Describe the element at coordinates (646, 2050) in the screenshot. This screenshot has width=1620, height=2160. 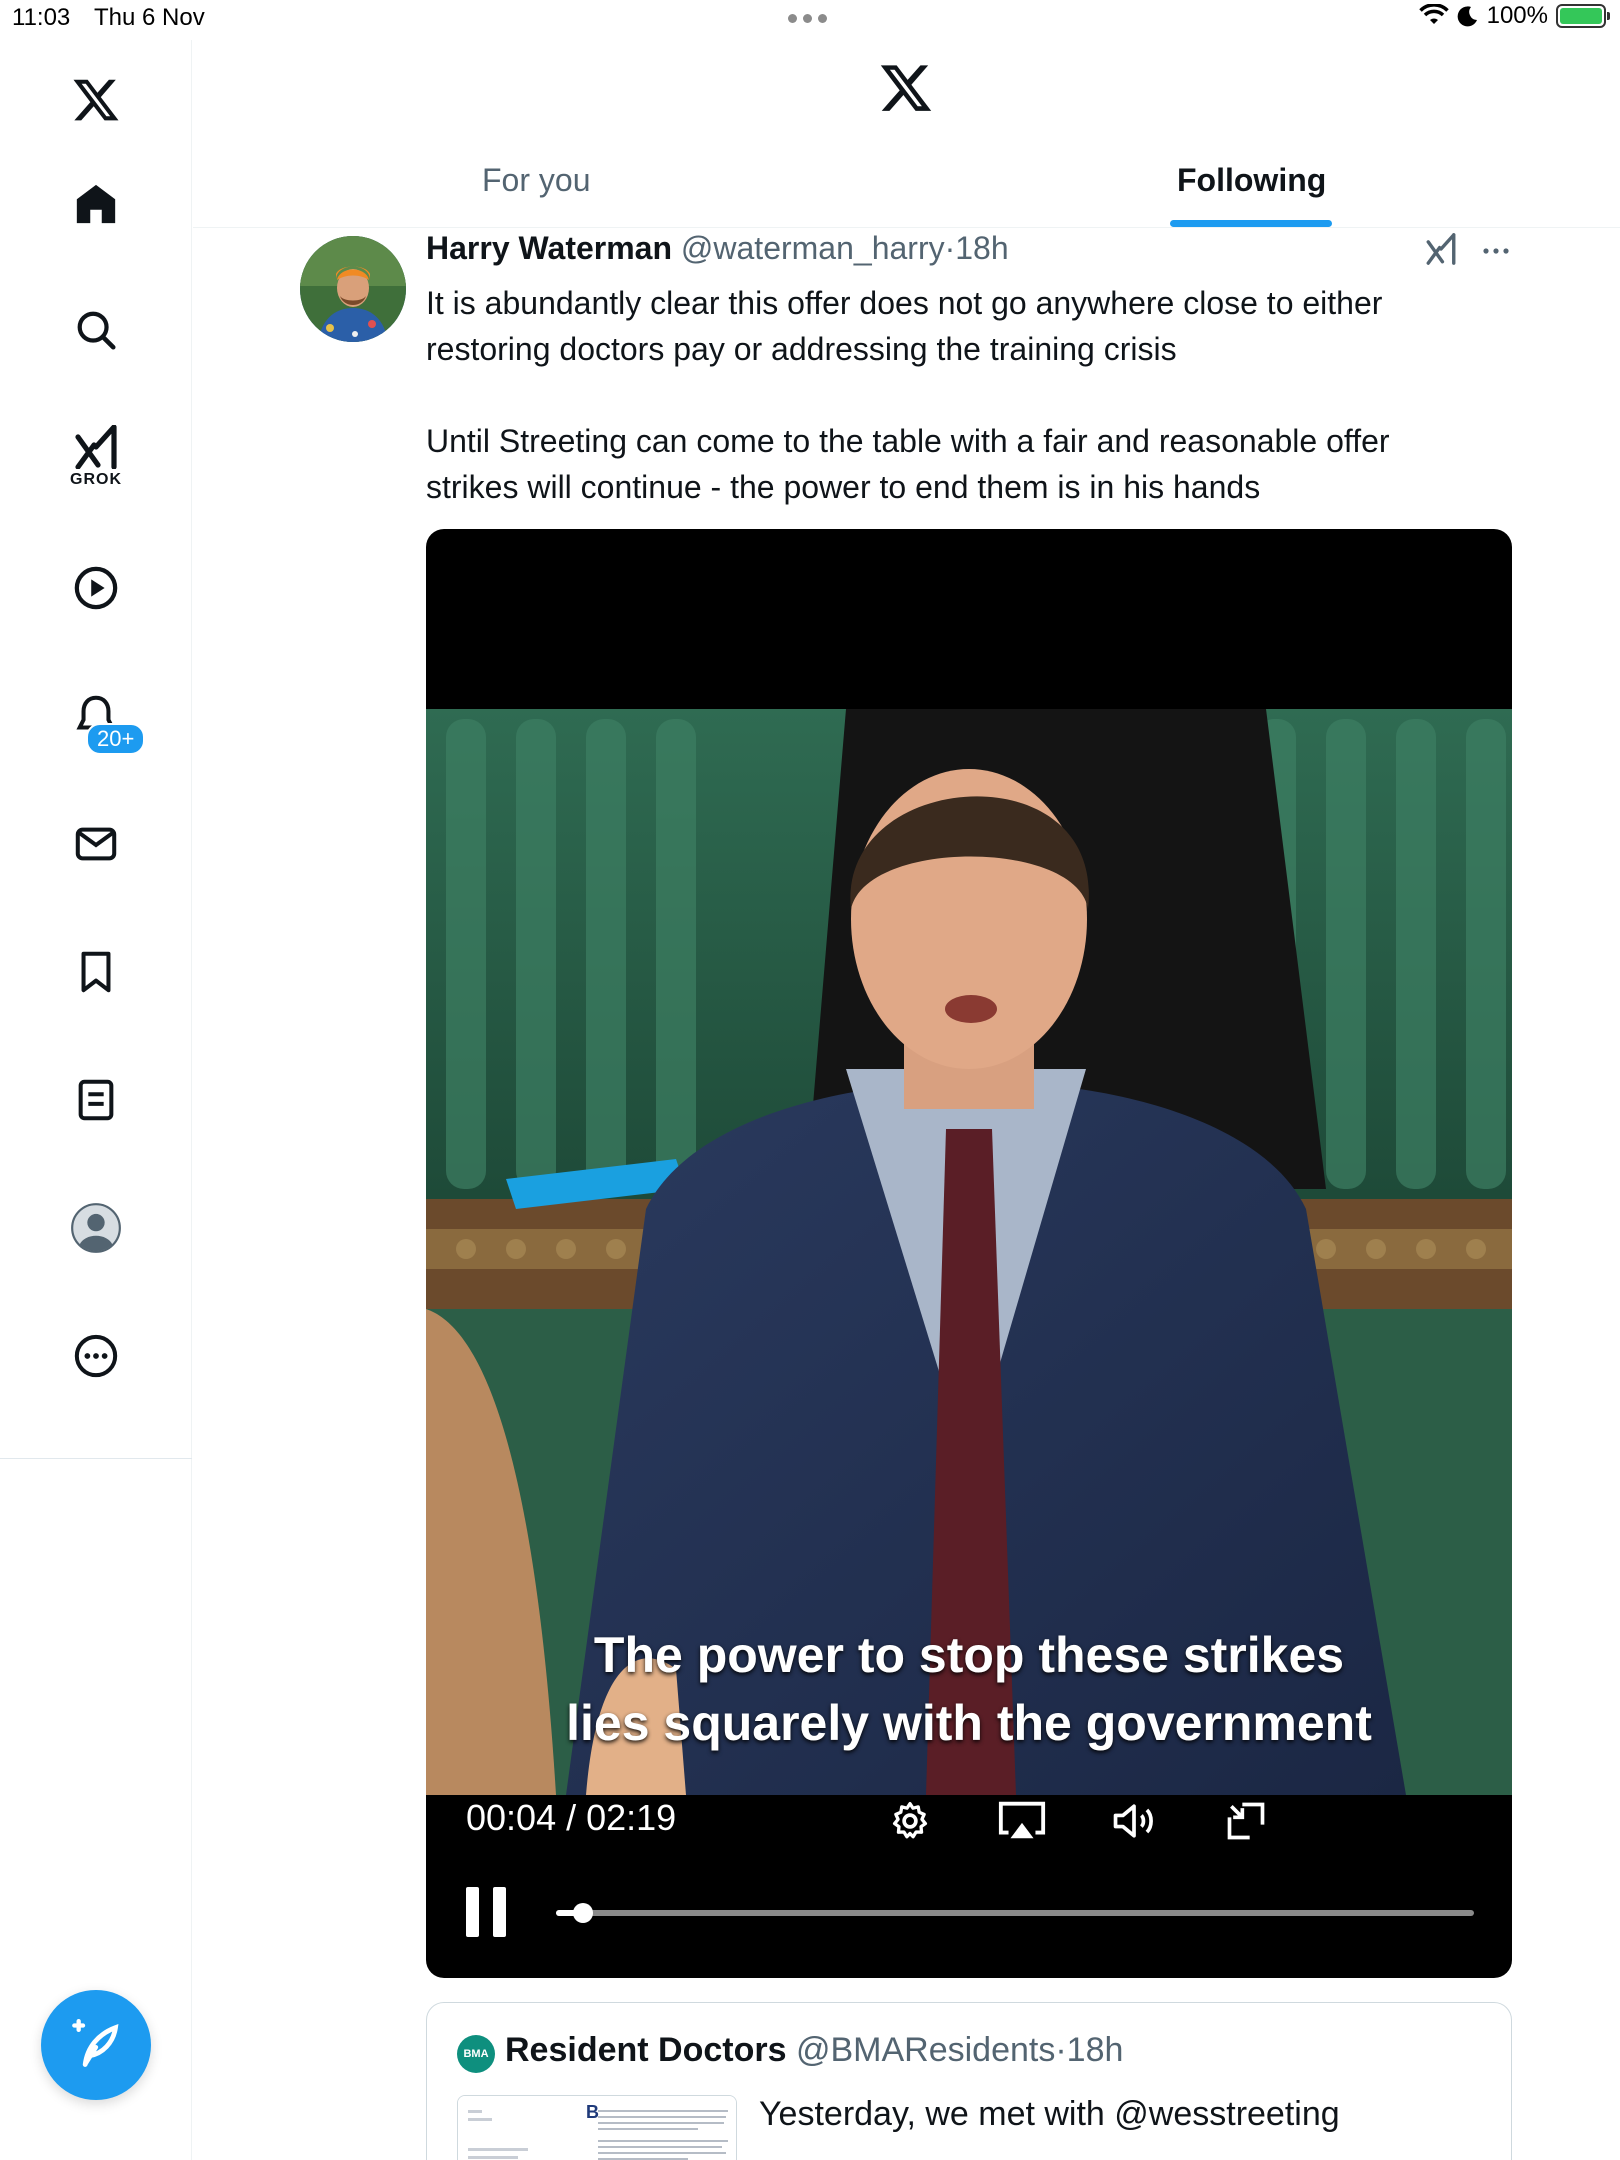
I see `quoted-author-name: Resident Doctors` at that location.